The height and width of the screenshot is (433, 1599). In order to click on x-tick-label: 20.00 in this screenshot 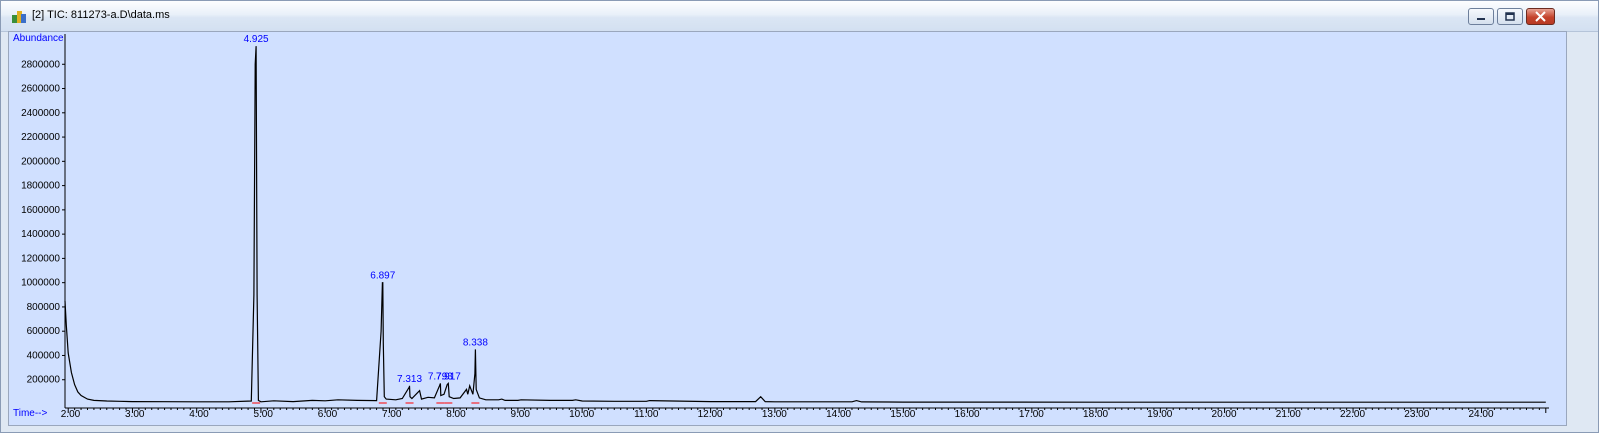, I will do `click(1224, 414)`.